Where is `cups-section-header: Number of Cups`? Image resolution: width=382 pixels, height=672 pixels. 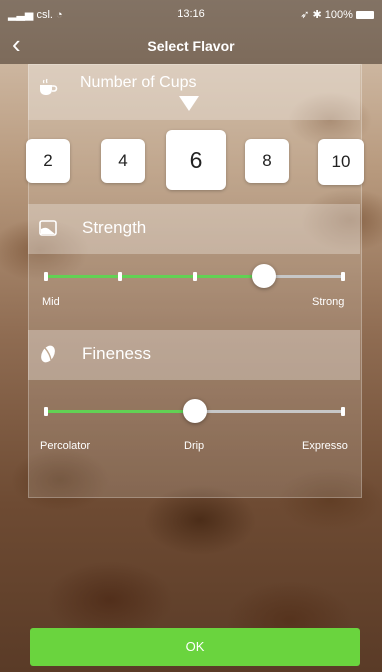 cups-section-header: Number of Cups is located at coordinates (194, 92).